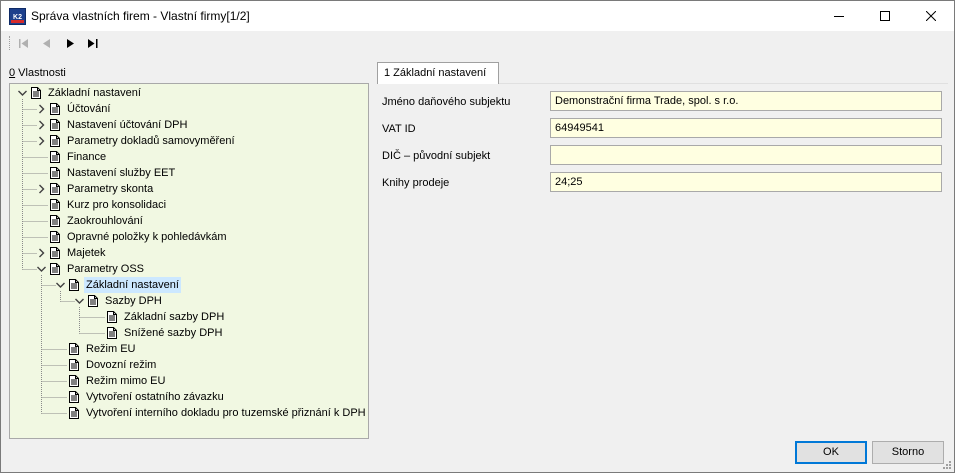  I want to click on navigation-toolbar, so click(477, 43).